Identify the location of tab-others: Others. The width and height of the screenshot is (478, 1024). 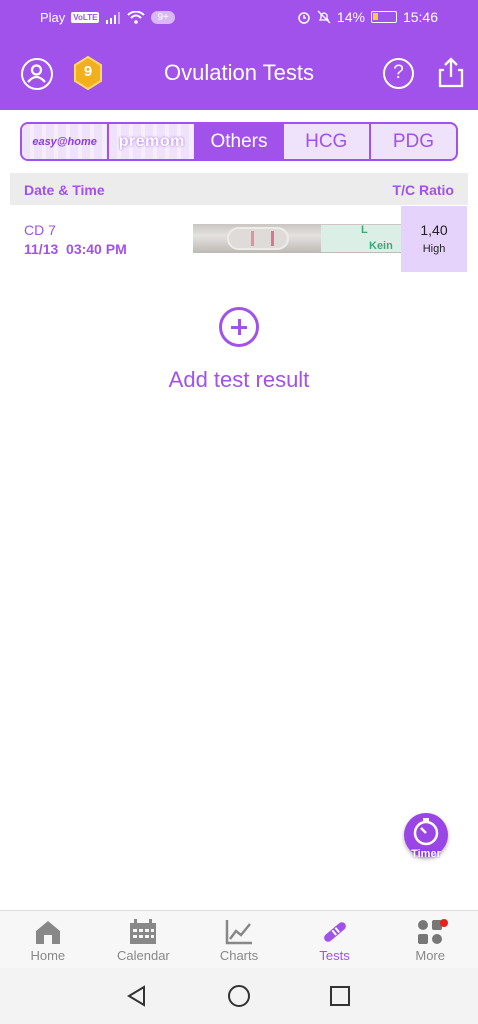
(240, 141).